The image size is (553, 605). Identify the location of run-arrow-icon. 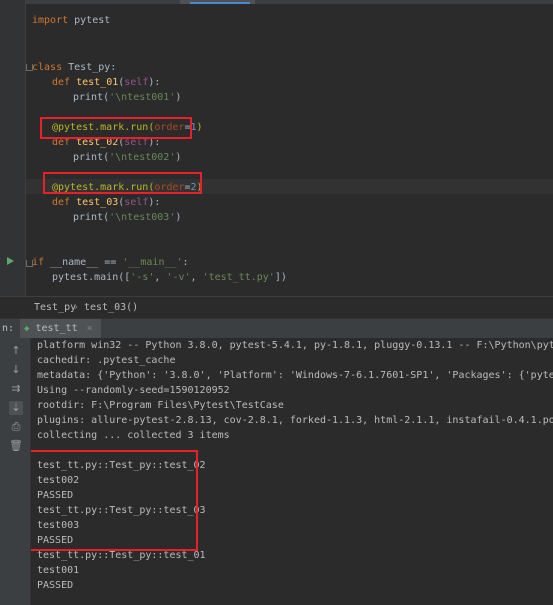
(10, 261).